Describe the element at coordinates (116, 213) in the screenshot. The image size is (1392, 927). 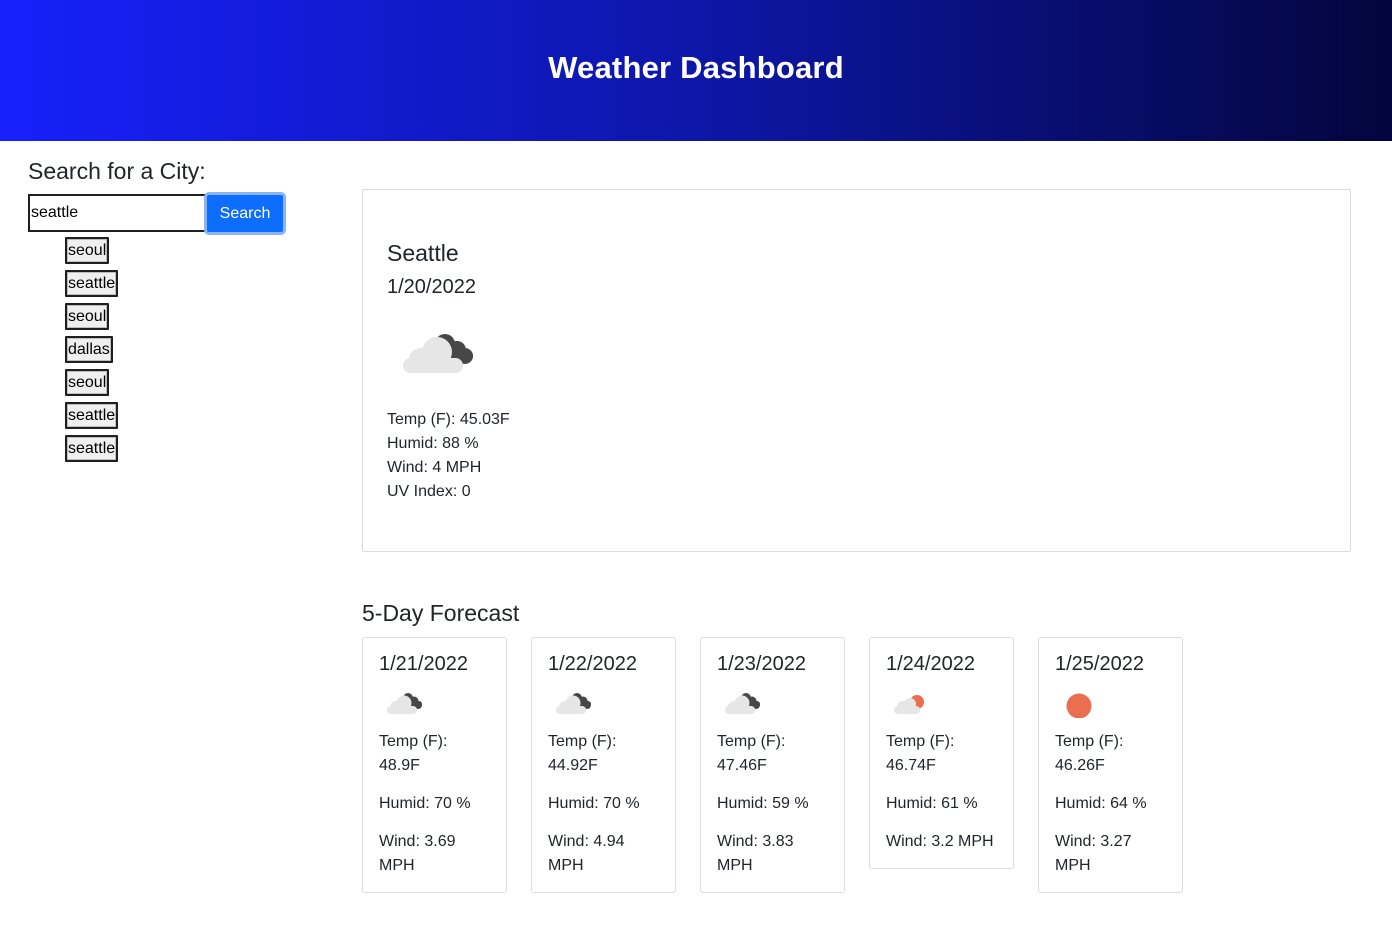
I see `city-search-input` at that location.